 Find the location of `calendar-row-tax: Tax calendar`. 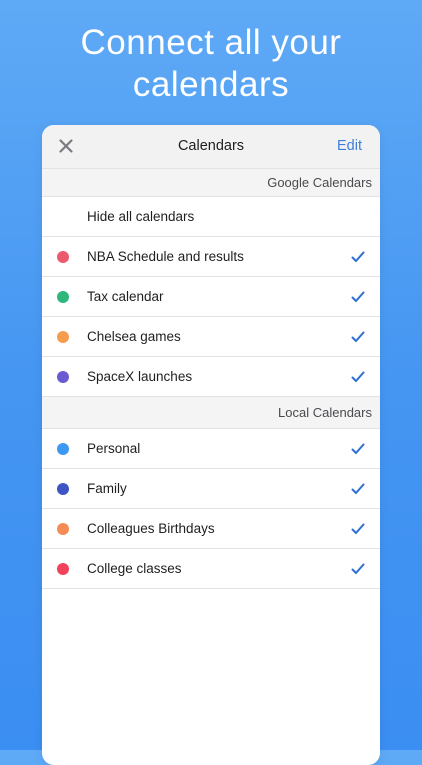

calendar-row-tax: Tax calendar is located at coordinates (211, 297).